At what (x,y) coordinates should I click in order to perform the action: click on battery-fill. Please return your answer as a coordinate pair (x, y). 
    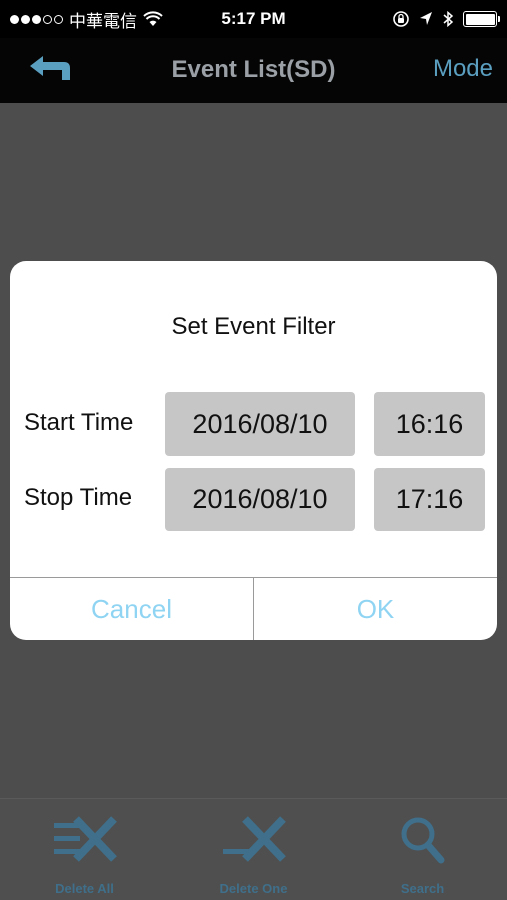
    Looking at the image, I should click on (480, 19).